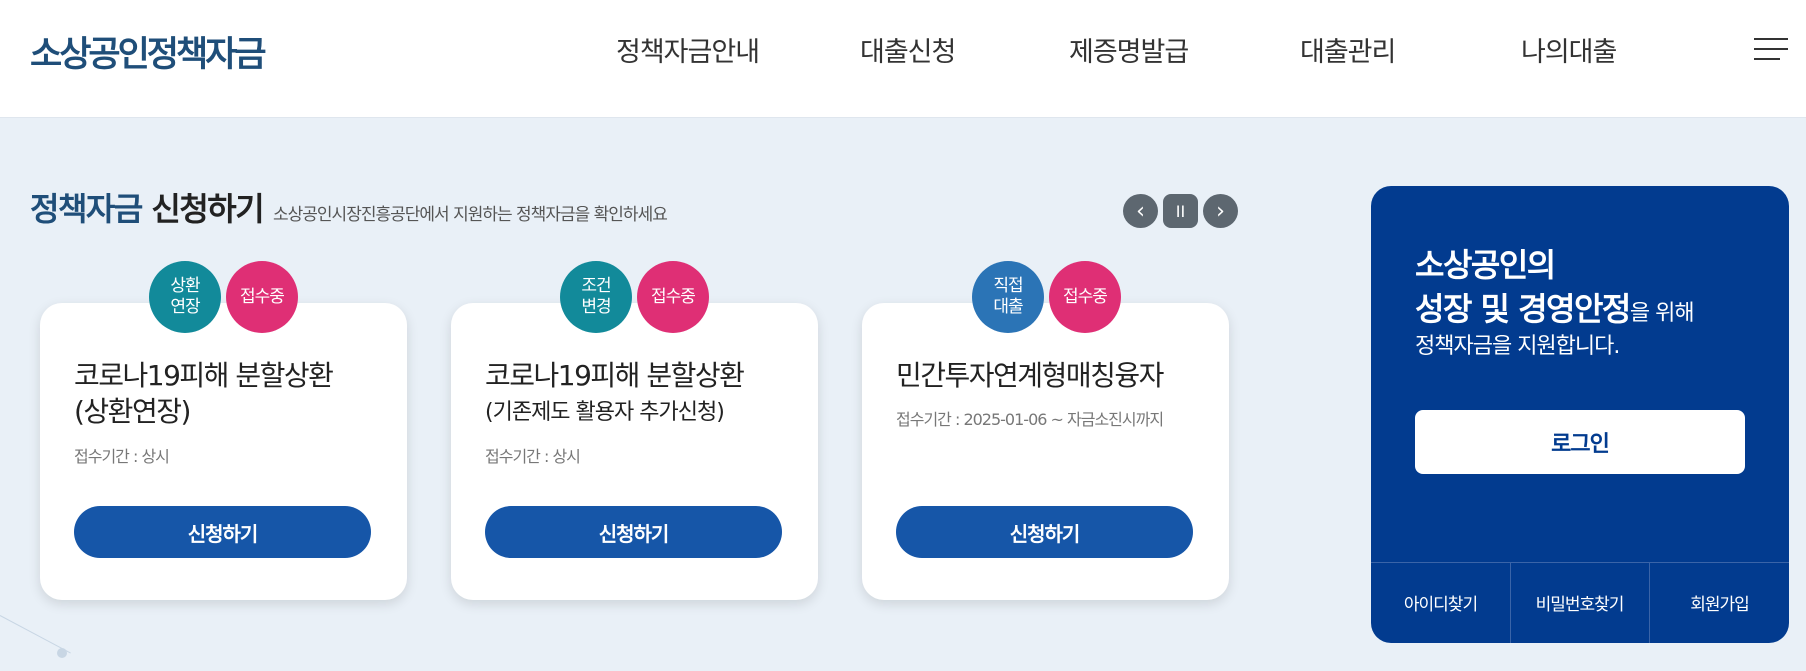 This screenshot has width=1806, height=671. Describe the element at coordinates (185, 297) in the screenshot. I see `badge-type: 상환 연장` at that location.